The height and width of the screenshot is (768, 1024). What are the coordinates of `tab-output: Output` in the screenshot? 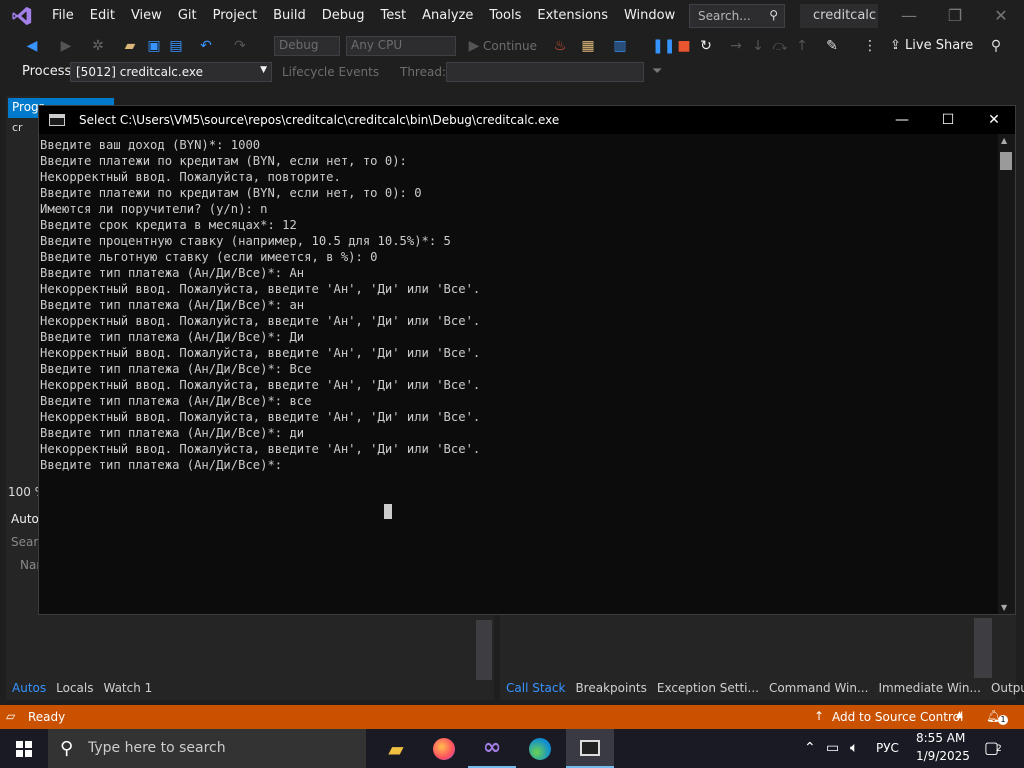 It's located at (1007, 688).